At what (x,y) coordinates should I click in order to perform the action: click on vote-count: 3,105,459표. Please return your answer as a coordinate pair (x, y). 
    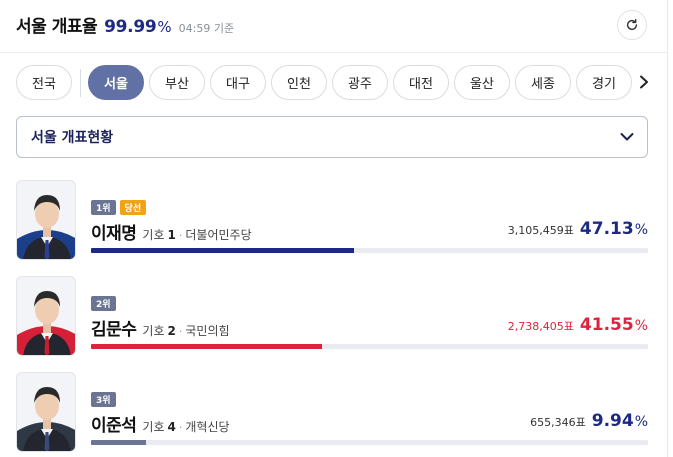
    Looking at the image, I should click on (540, 230).